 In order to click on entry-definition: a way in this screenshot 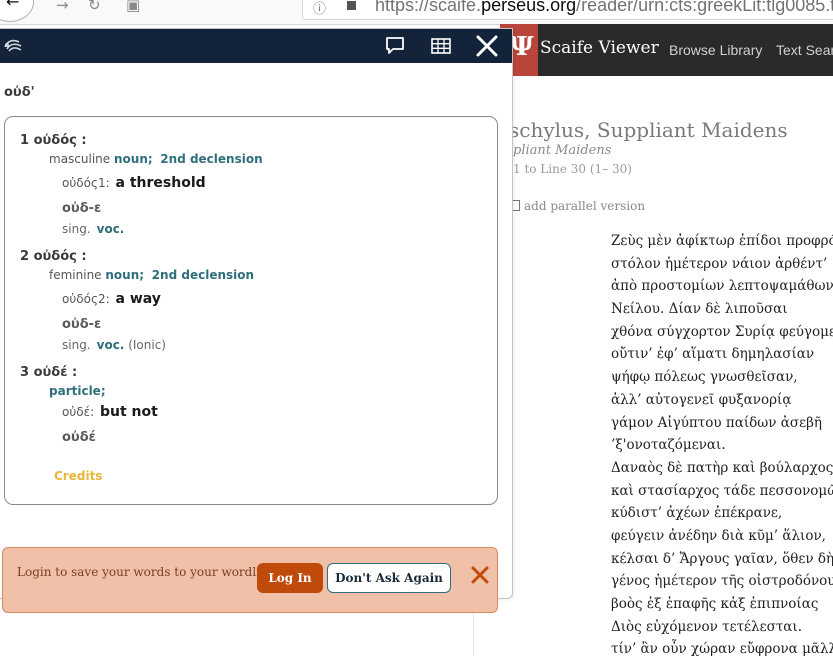, I will do `click(138, 299)`.